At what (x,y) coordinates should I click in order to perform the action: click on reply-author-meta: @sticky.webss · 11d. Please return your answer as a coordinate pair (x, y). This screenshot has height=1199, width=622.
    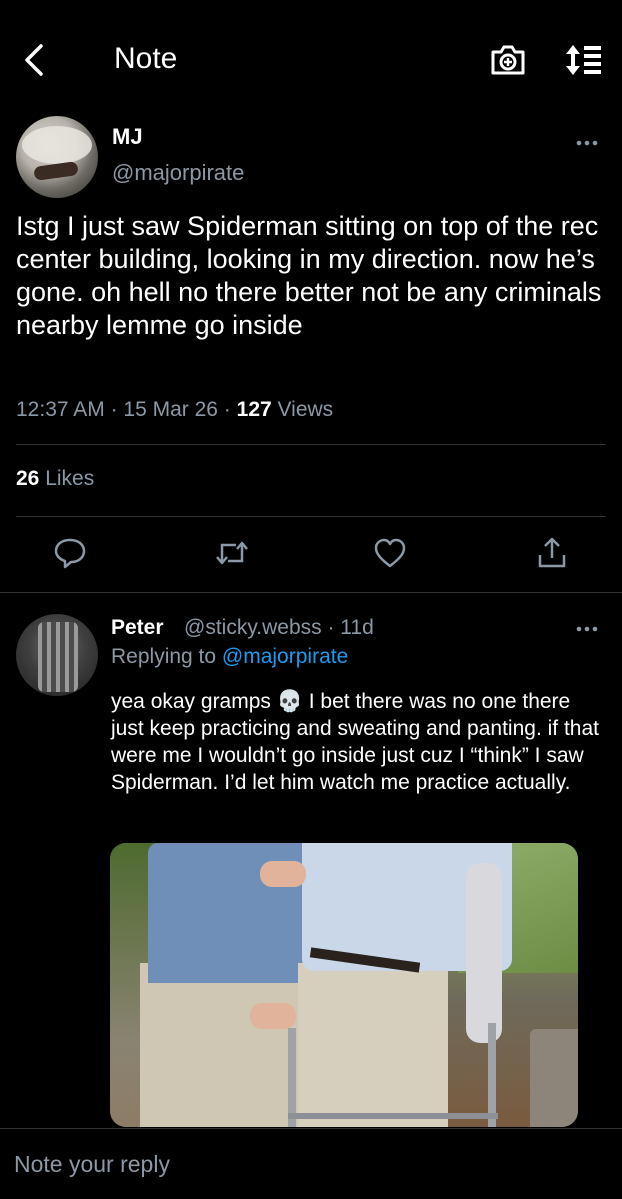
    Looking at the image, I should click on (279, 628).